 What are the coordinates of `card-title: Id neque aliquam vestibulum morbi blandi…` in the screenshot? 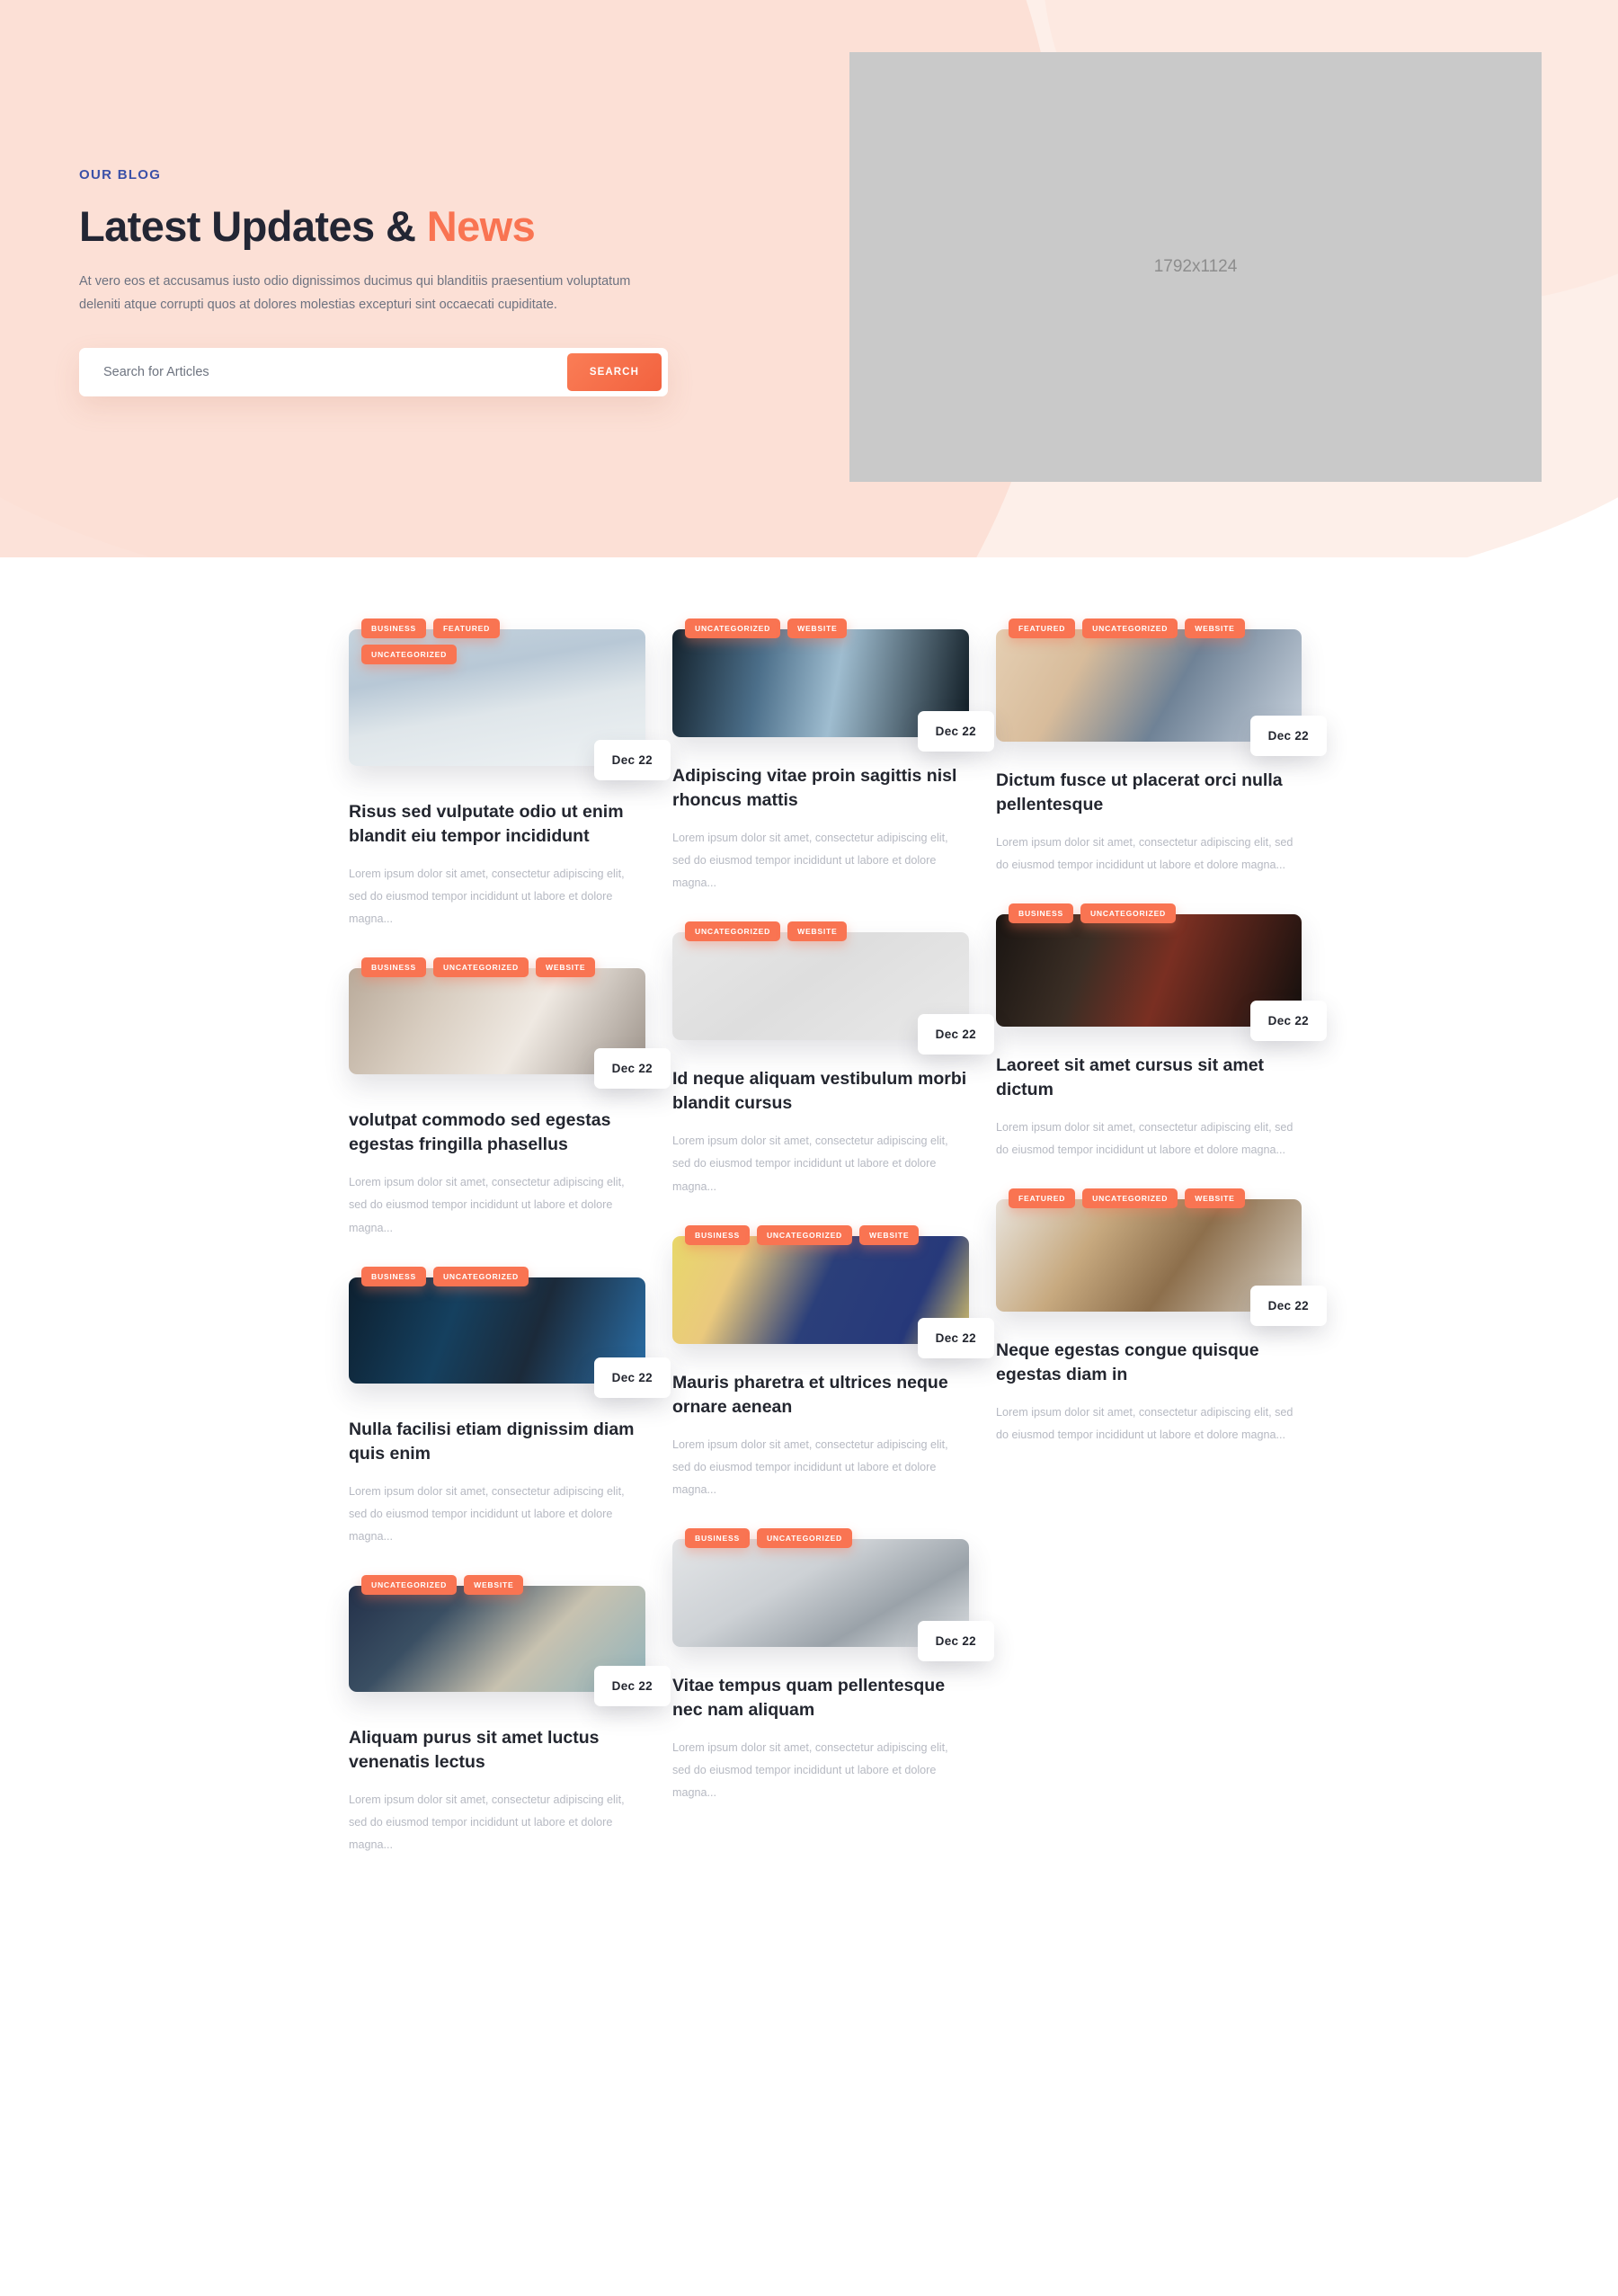 It's located at (820, 1091).